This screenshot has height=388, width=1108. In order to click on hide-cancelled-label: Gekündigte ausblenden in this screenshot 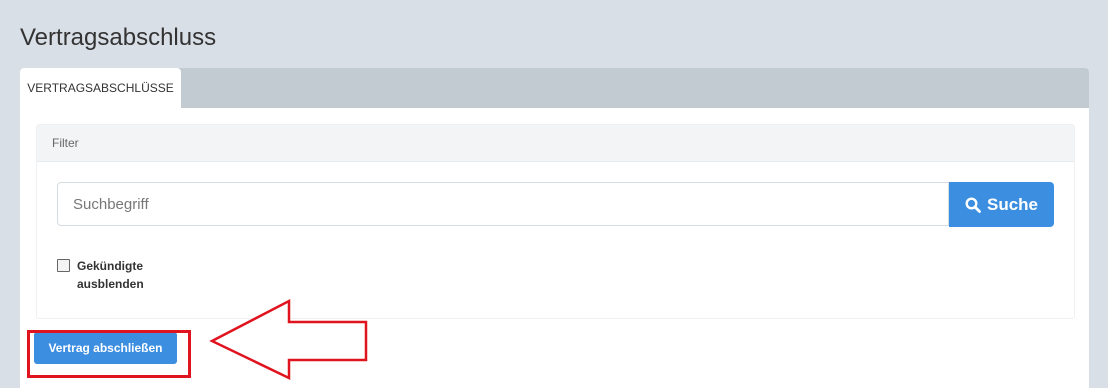, I will do `click(117, 275)`.